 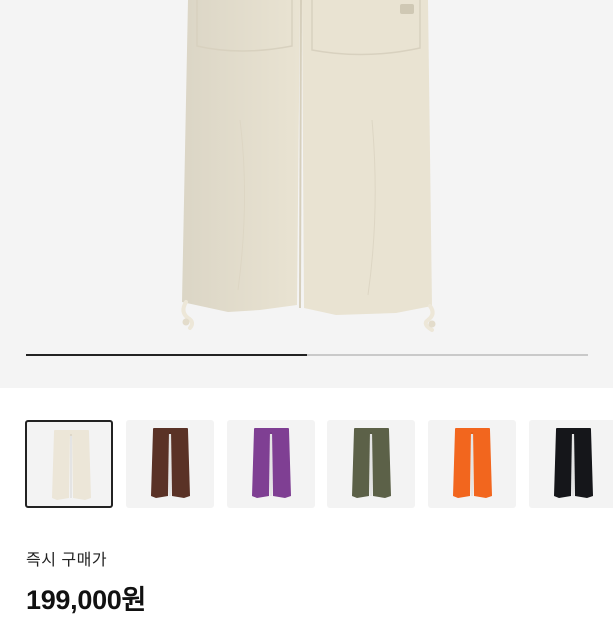 What do you see at coordinates (166, 355) in the screenshot?
I see `gallery-progress-fill` at bounding box center [166, 355].